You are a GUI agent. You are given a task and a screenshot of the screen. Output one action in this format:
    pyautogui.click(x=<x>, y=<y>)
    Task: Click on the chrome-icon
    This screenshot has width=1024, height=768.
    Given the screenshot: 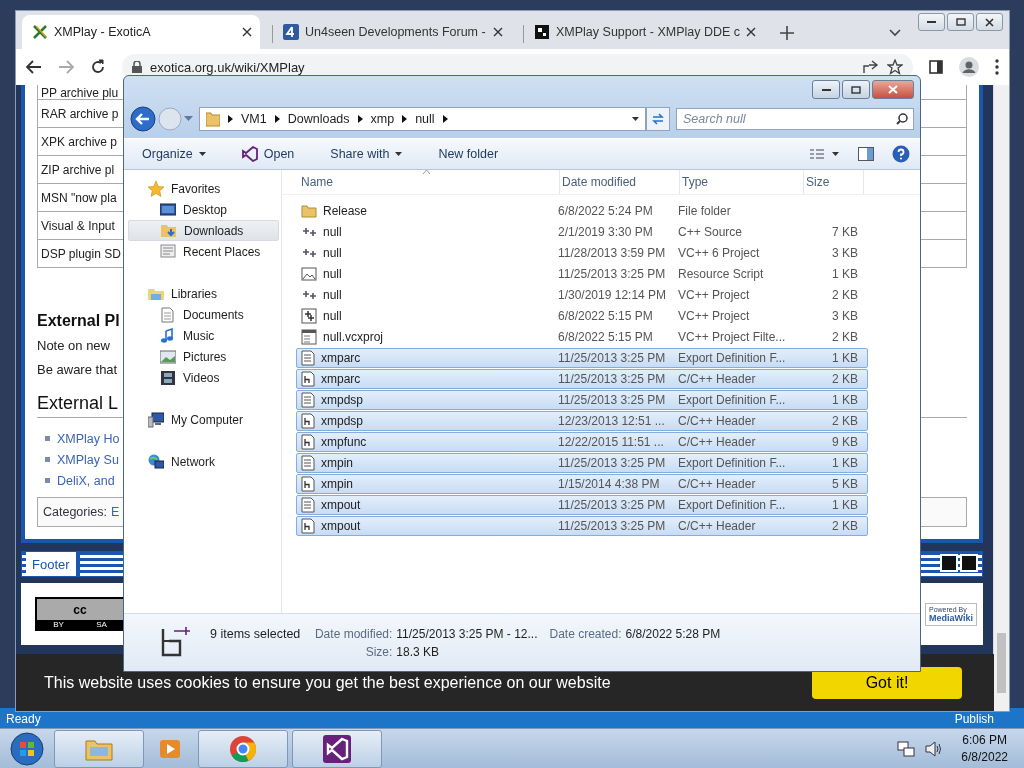 What is the action you would take?
    pyautogui.click(x=243, y=748)
    